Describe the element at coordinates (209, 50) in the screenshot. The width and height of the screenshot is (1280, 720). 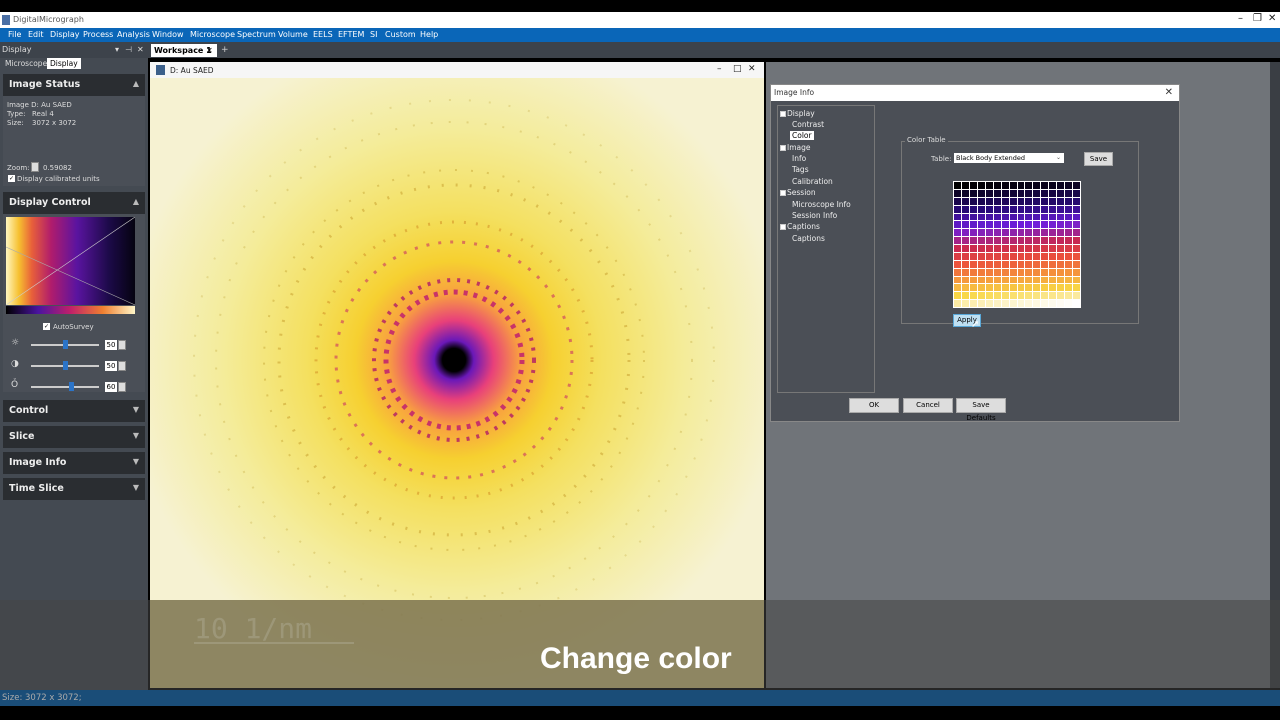
I see `workspace-tab-close-icon: ✕` at that location.